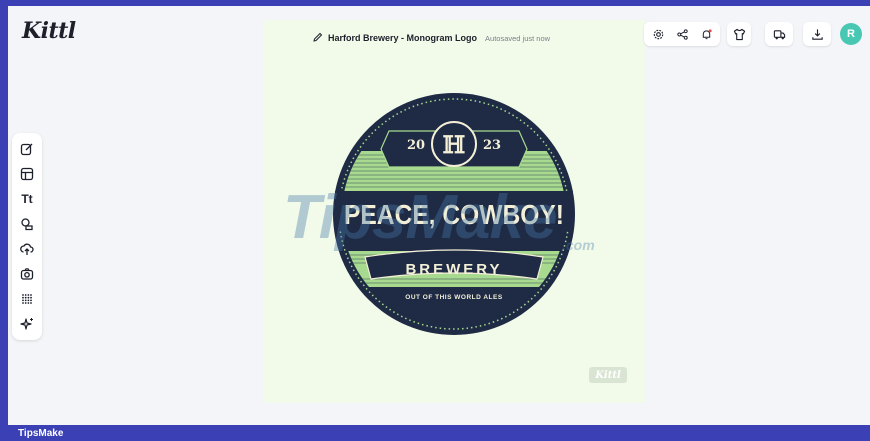 This screenshot has width=870, height=441. Describe the element at coordinates (851, 34) in the screenshot. I see `user-avatar: R` at that location.